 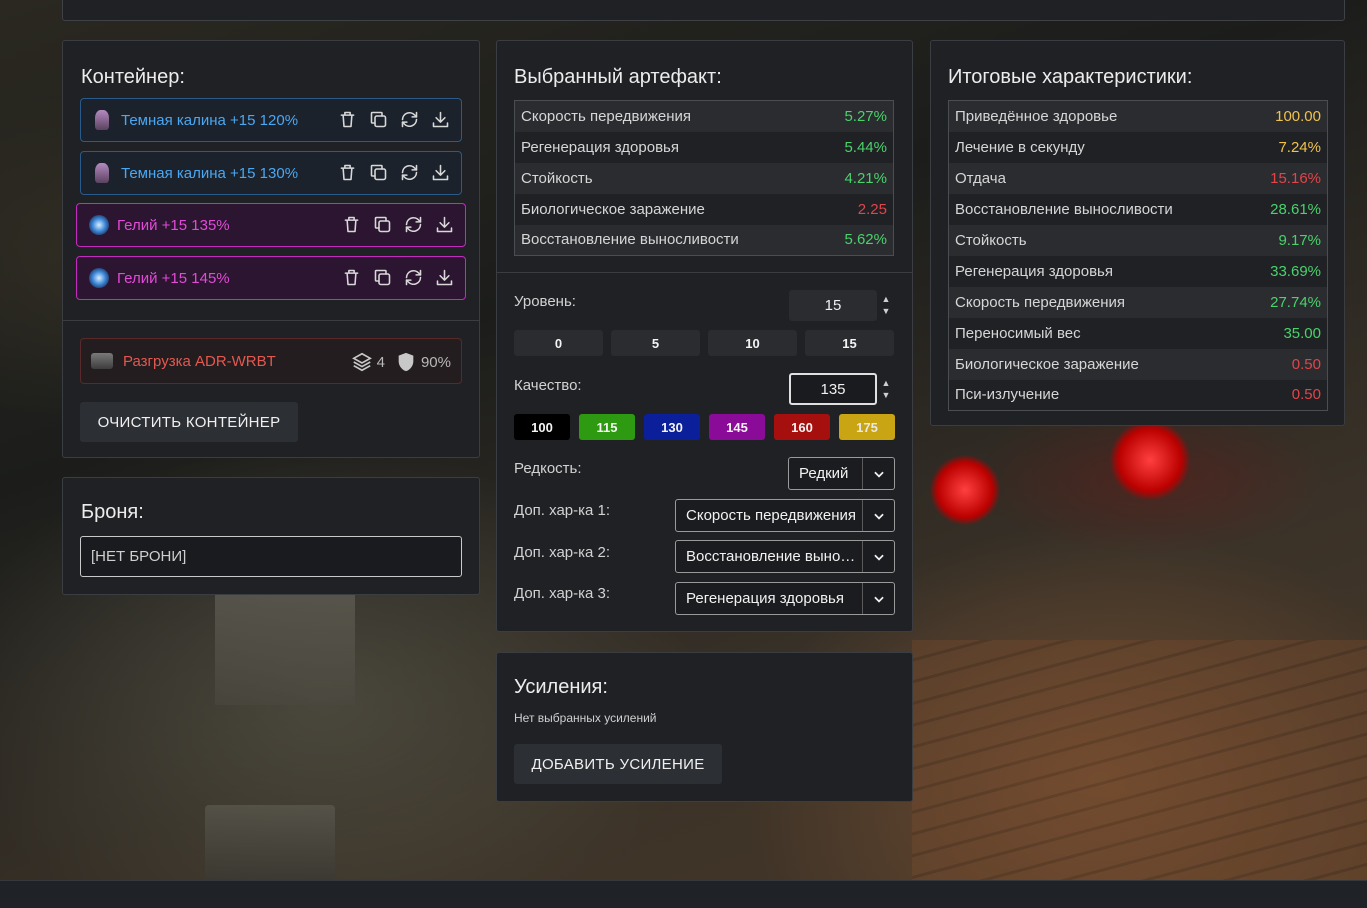 I want to click on extra2-select: Восстановление выносливости, so click(x=785, y=556).